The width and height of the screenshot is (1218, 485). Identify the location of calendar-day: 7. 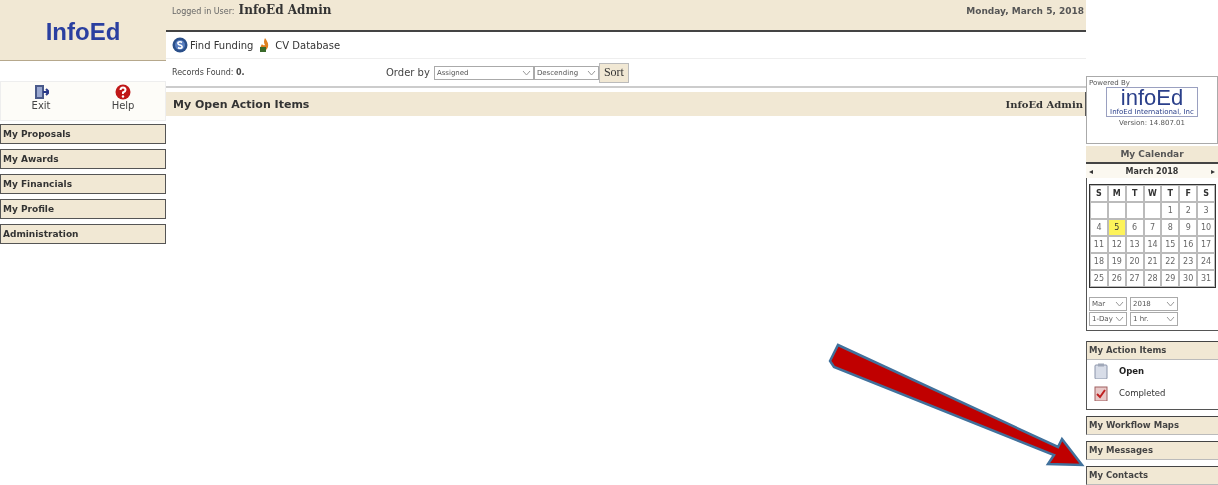
(1152, 227).